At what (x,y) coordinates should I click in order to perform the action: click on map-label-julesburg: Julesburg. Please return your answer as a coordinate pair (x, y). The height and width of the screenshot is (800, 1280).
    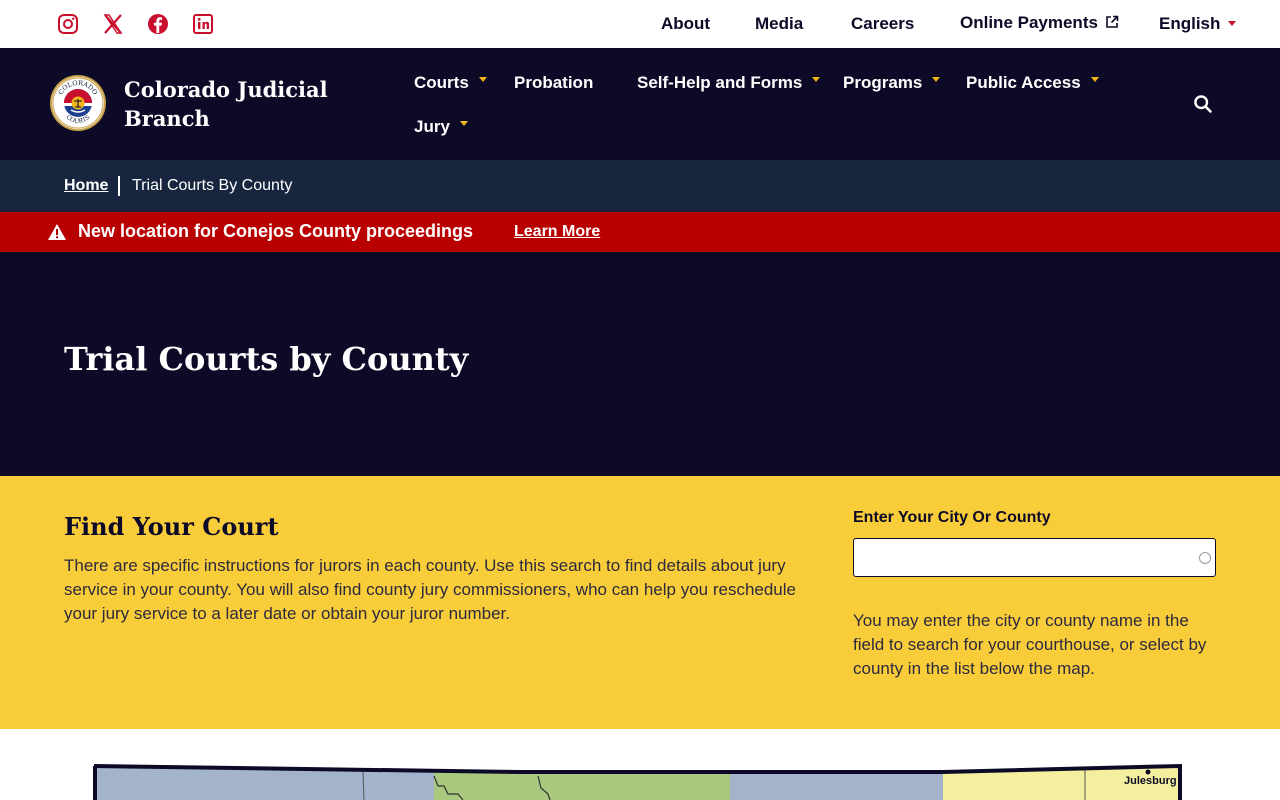
    Looking at the image, I should click on (1150, 781).